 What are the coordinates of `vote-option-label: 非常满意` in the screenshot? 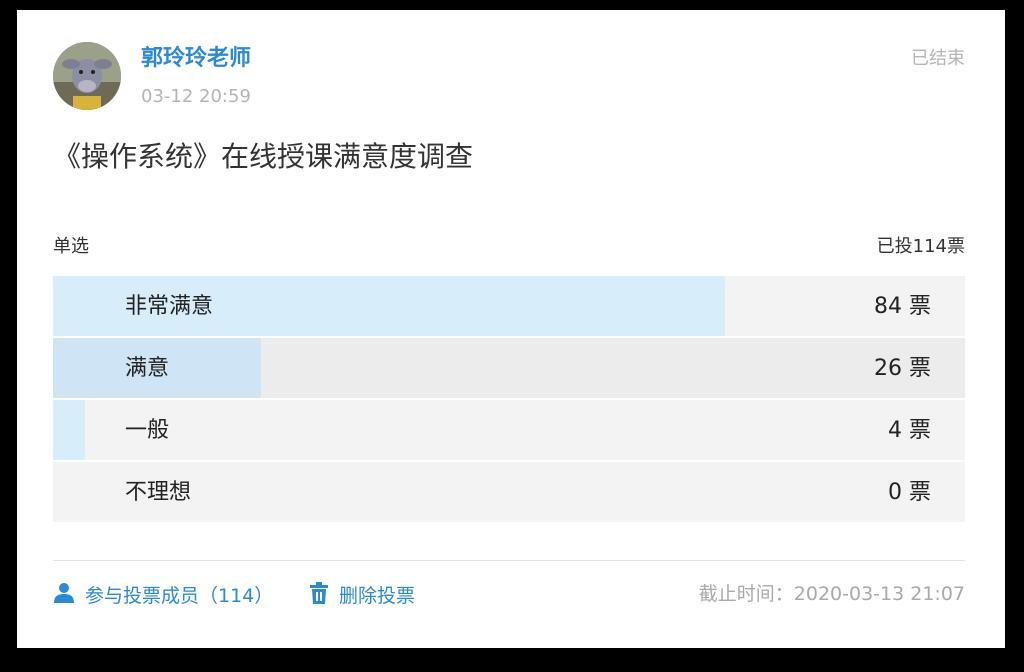 It's located at (169, 306).